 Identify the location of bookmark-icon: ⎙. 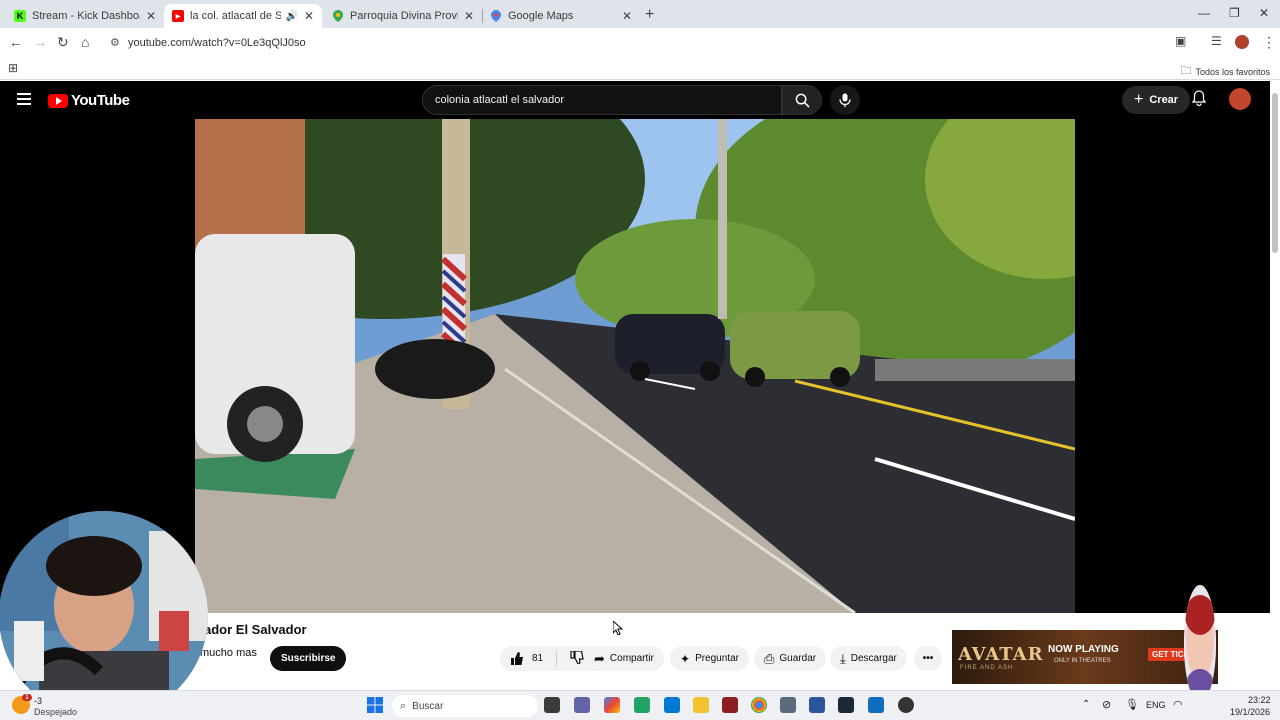
(769, 658).